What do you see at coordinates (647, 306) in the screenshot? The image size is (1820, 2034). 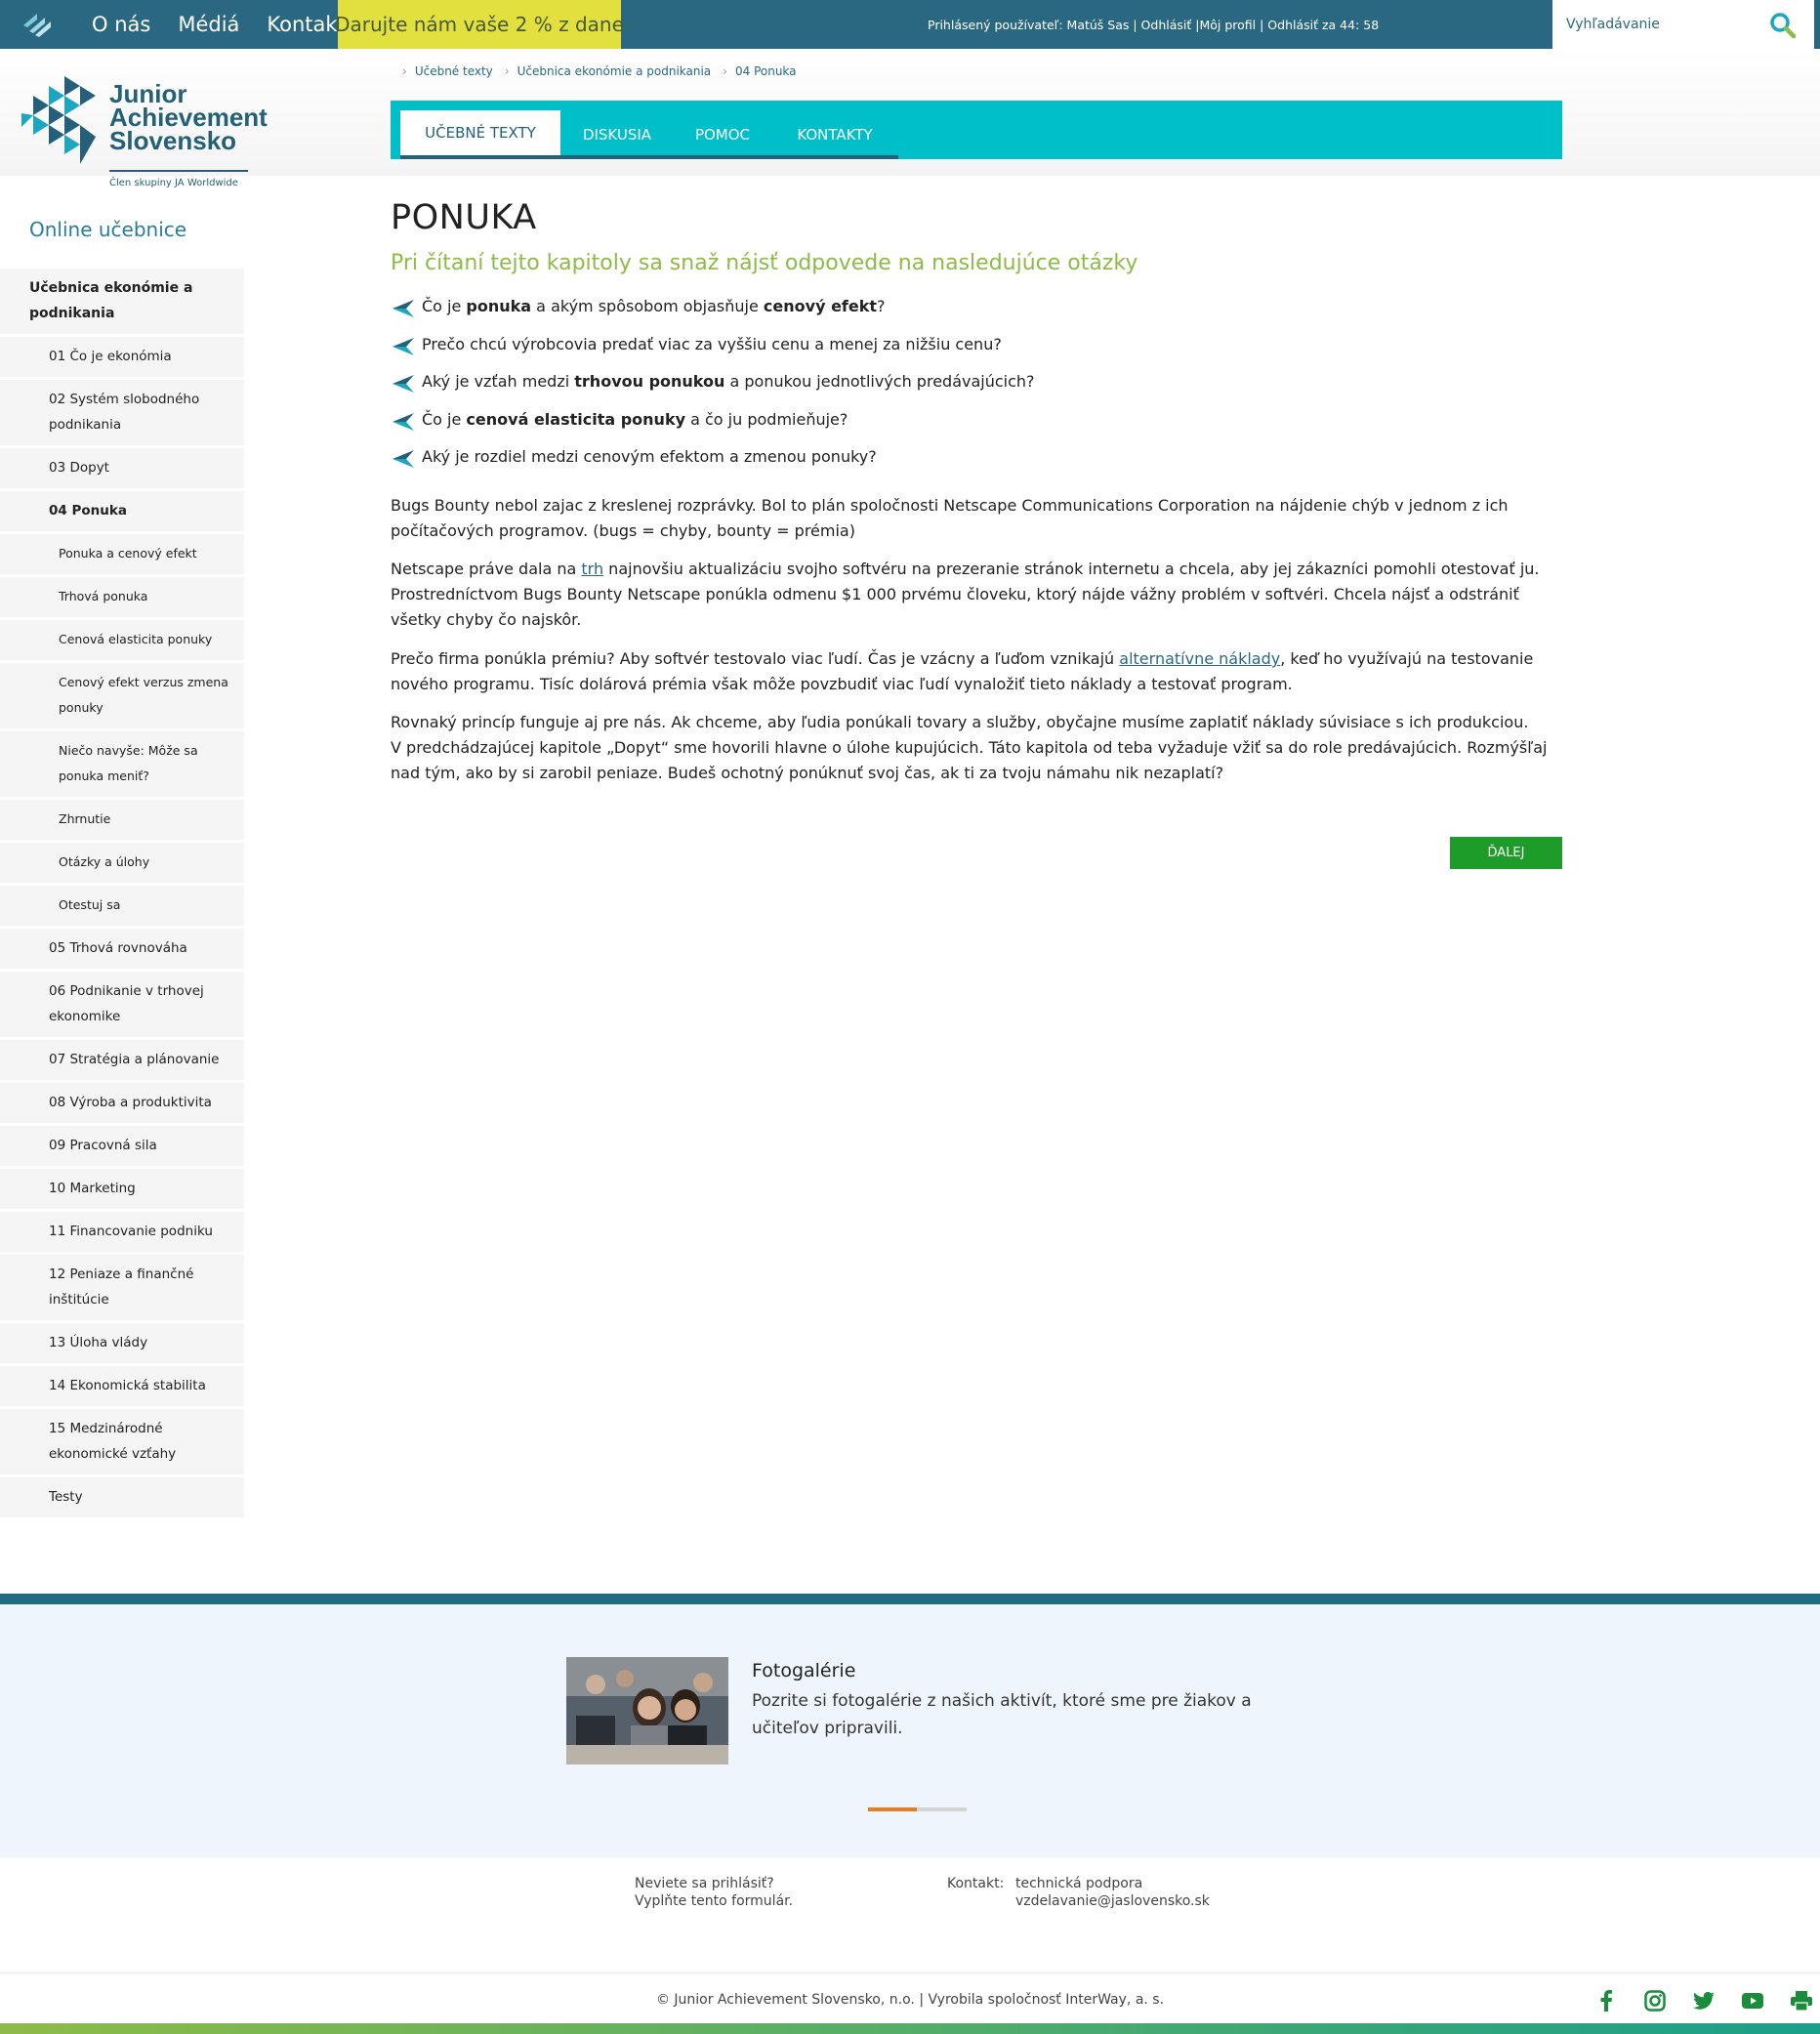 I see `question-text: a akým spôsobom objasňuje` at bounding box center [647, 306].